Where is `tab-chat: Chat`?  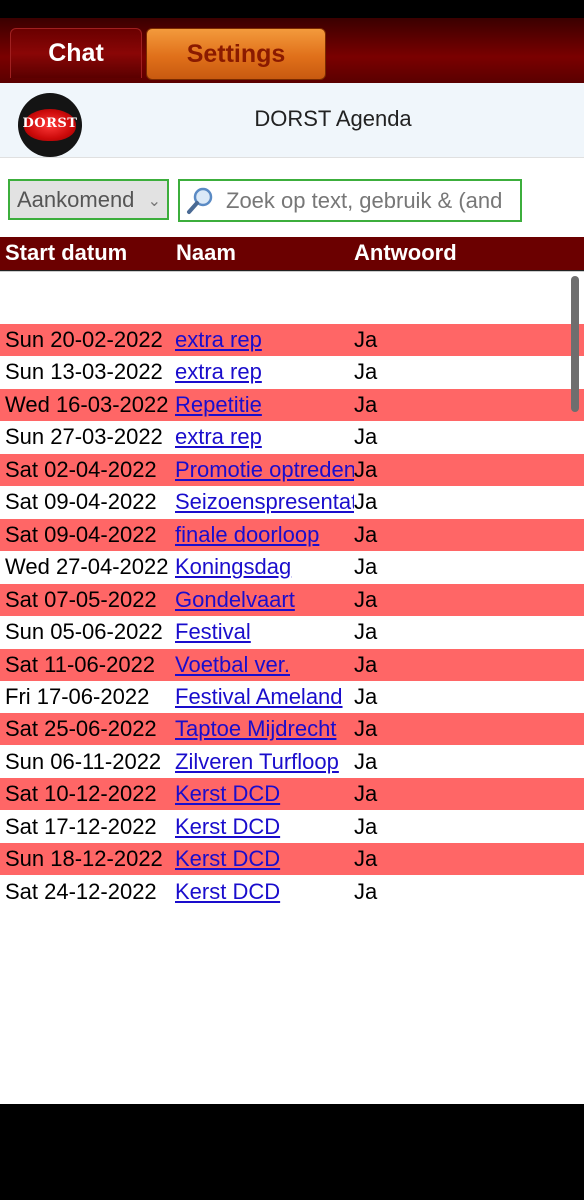
tab-chat: Chat is located at coordinates (76, 53).